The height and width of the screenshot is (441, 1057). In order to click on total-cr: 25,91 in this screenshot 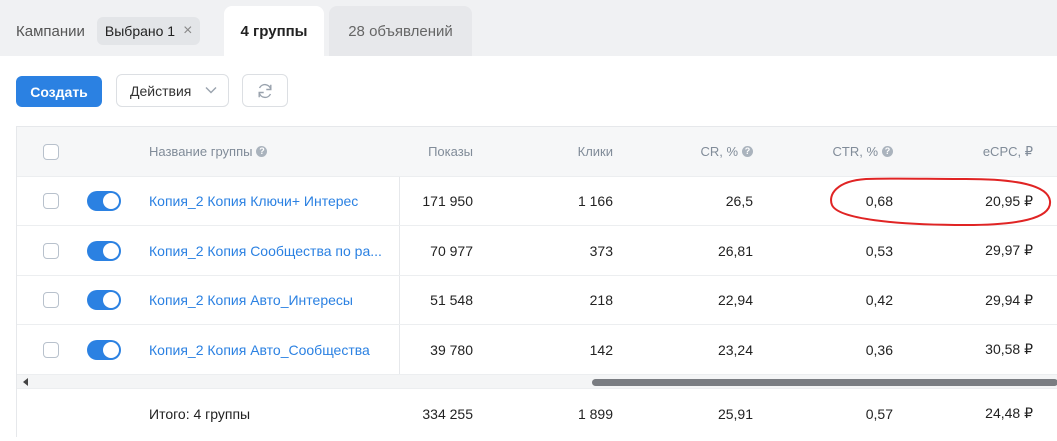, I will do `click(735, 413)`.